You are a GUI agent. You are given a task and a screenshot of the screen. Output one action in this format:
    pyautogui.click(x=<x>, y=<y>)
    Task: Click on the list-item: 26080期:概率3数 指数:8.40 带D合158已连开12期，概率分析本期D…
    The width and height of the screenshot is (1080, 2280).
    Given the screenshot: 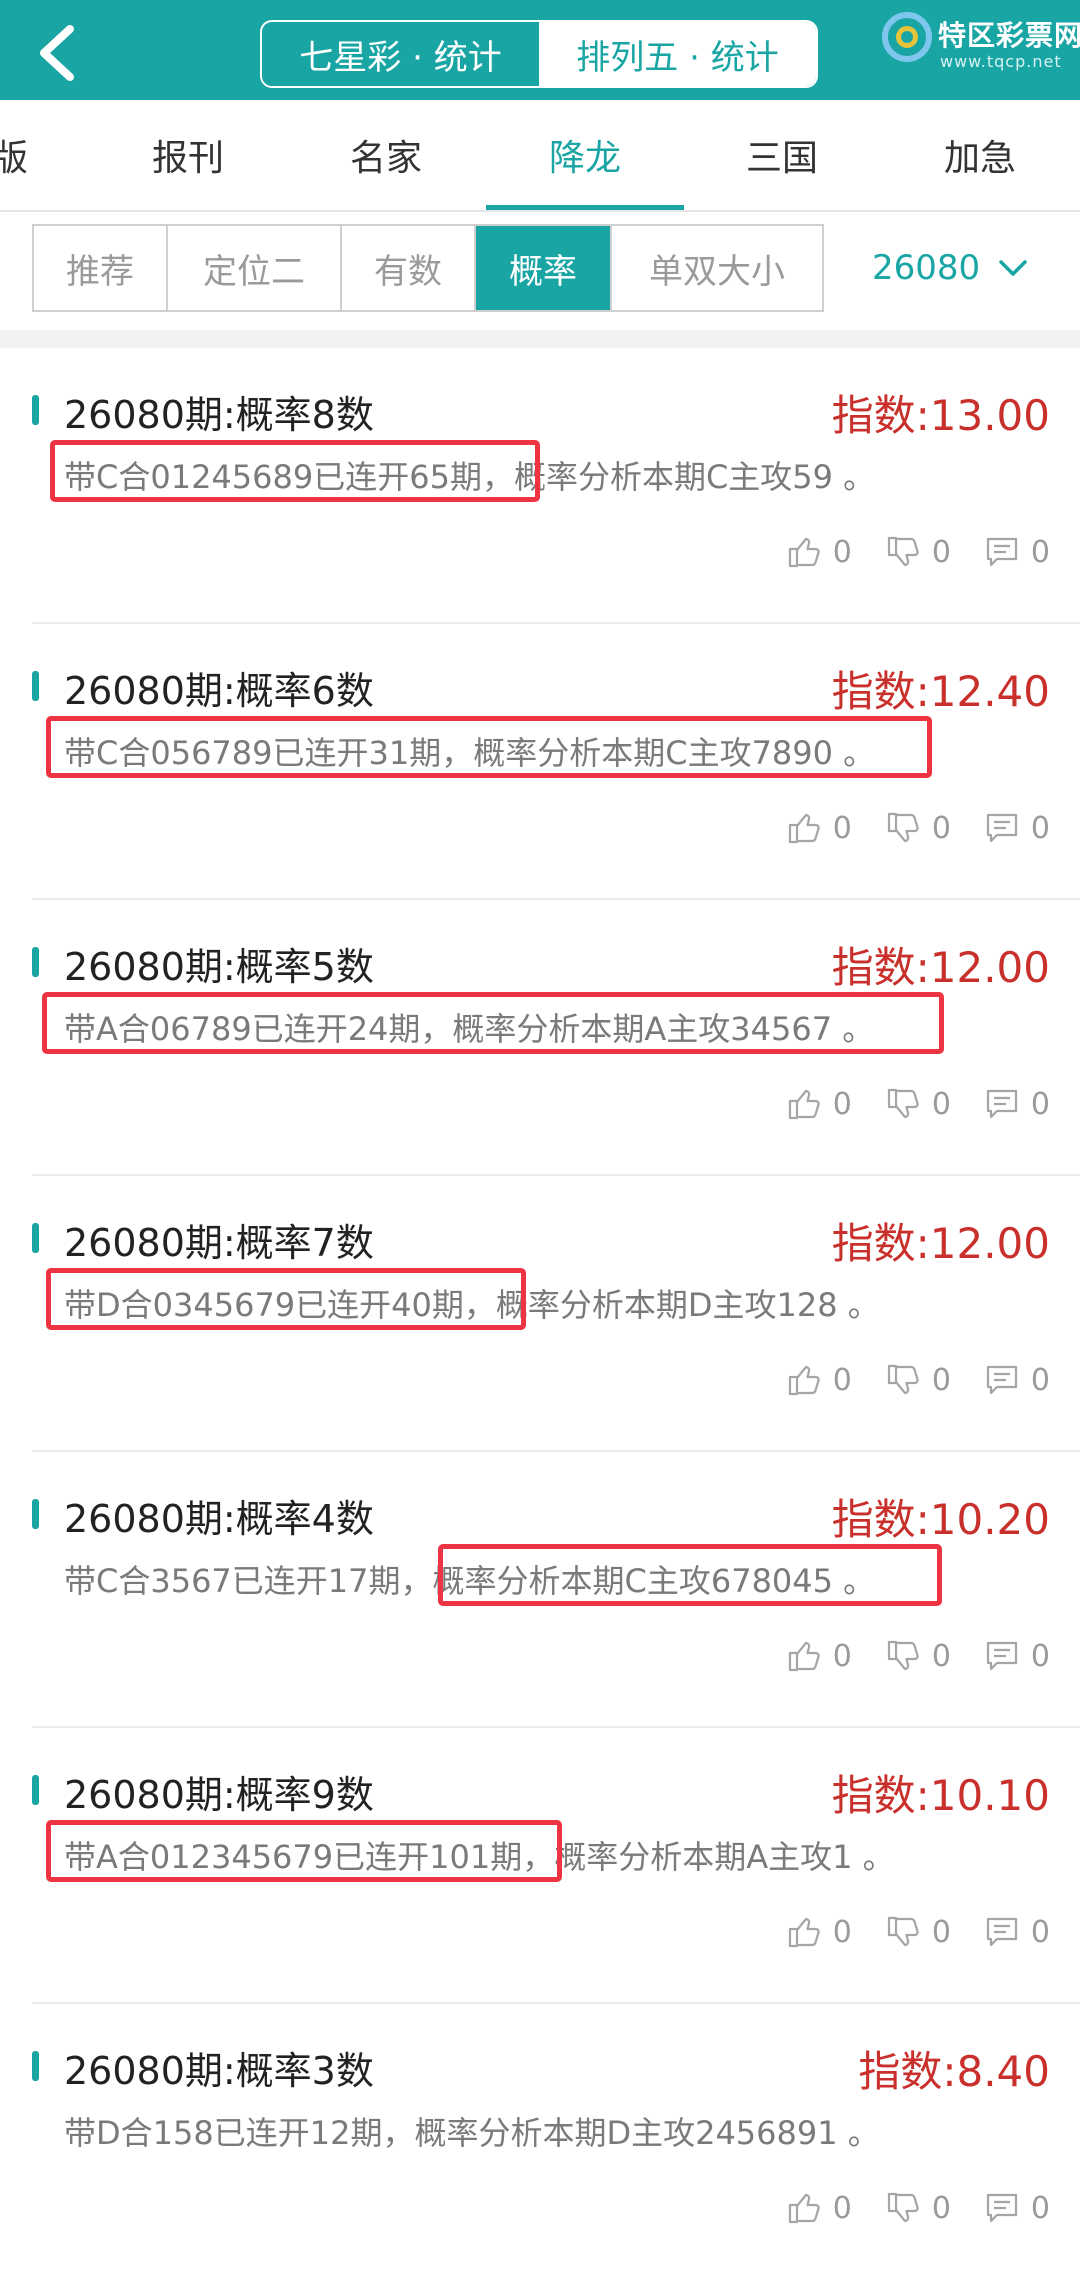 What is the action you would take?
    pyautogui.click(x=540, y=2142)
    